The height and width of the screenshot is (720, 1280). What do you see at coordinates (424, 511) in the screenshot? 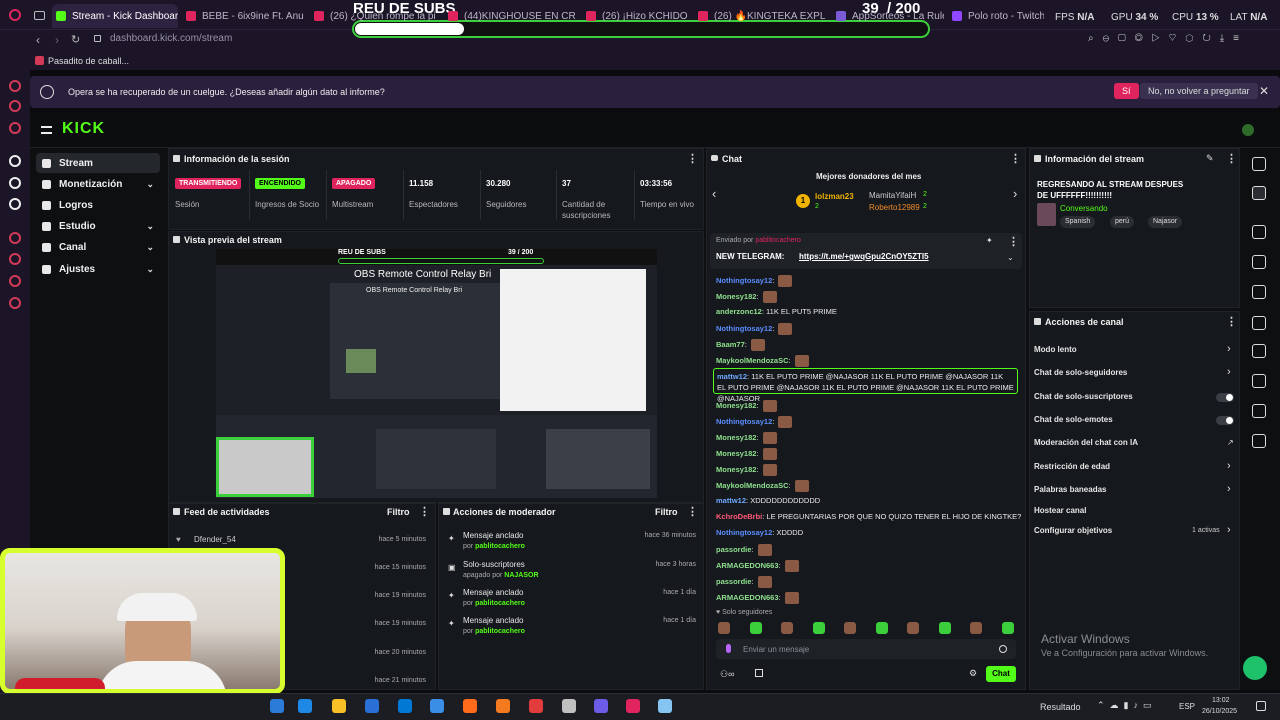
I see `feed-menu-icon: ⋮` at bounding box center [424, 511].